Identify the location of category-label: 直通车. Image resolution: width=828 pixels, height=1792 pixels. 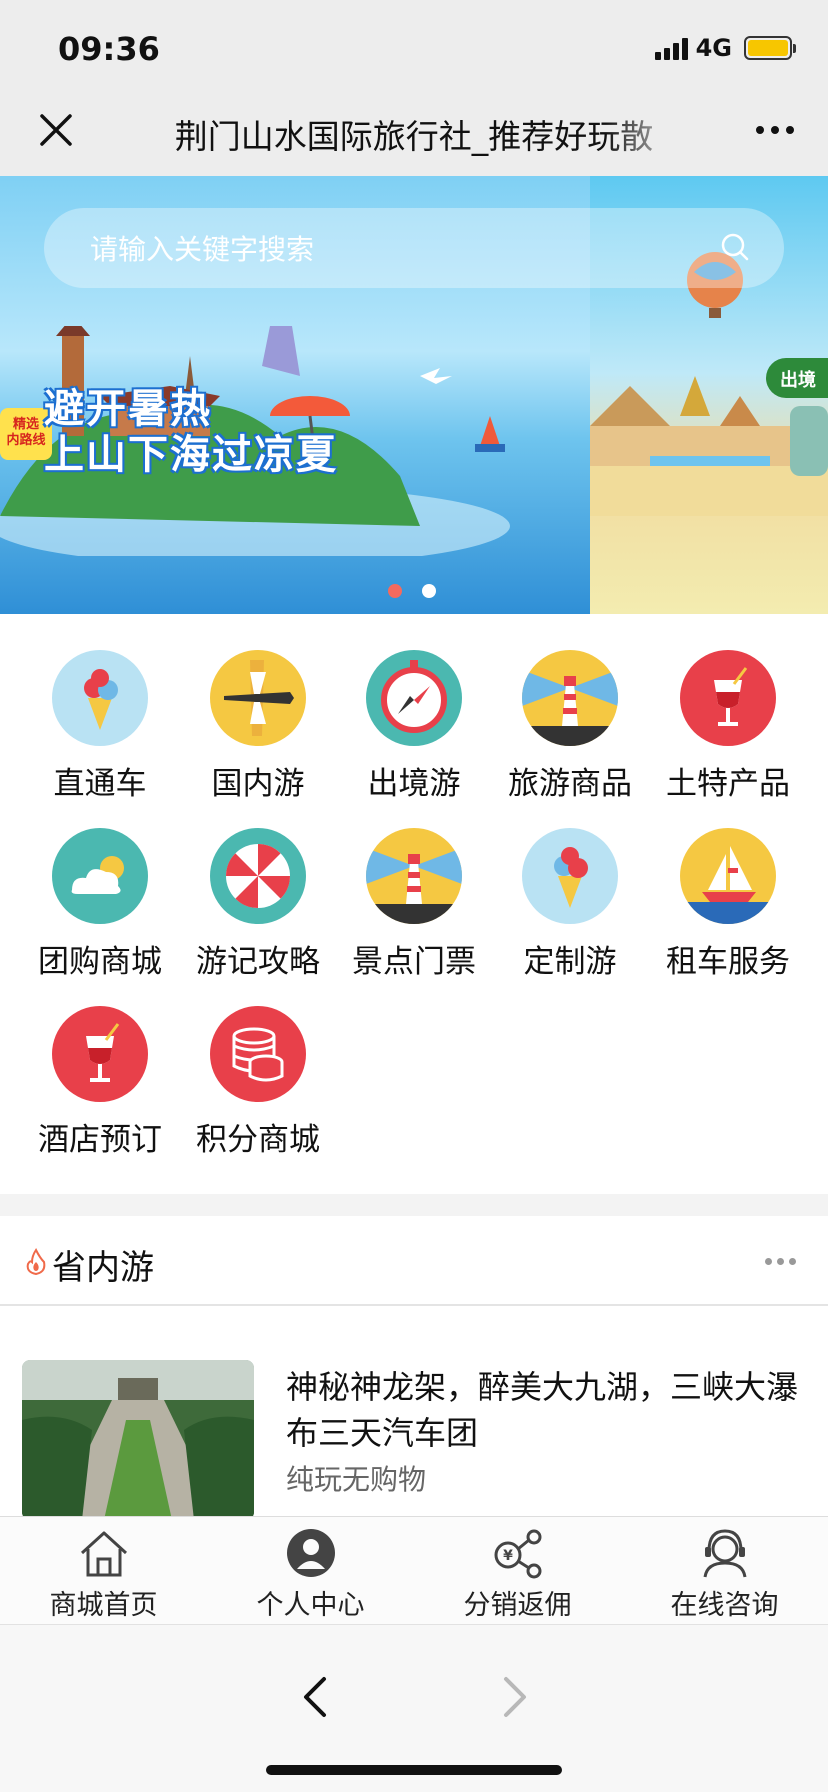
(100, 784).